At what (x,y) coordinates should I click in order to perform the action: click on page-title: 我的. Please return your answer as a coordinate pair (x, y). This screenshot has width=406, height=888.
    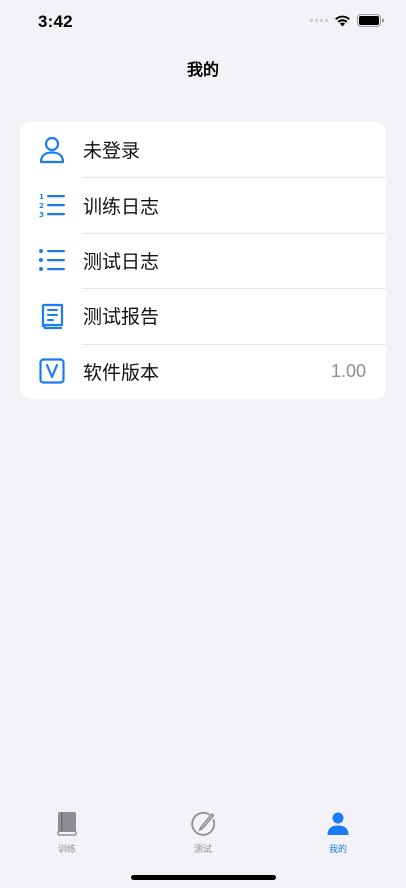
    Looking at the image, I should click on (202, 69).